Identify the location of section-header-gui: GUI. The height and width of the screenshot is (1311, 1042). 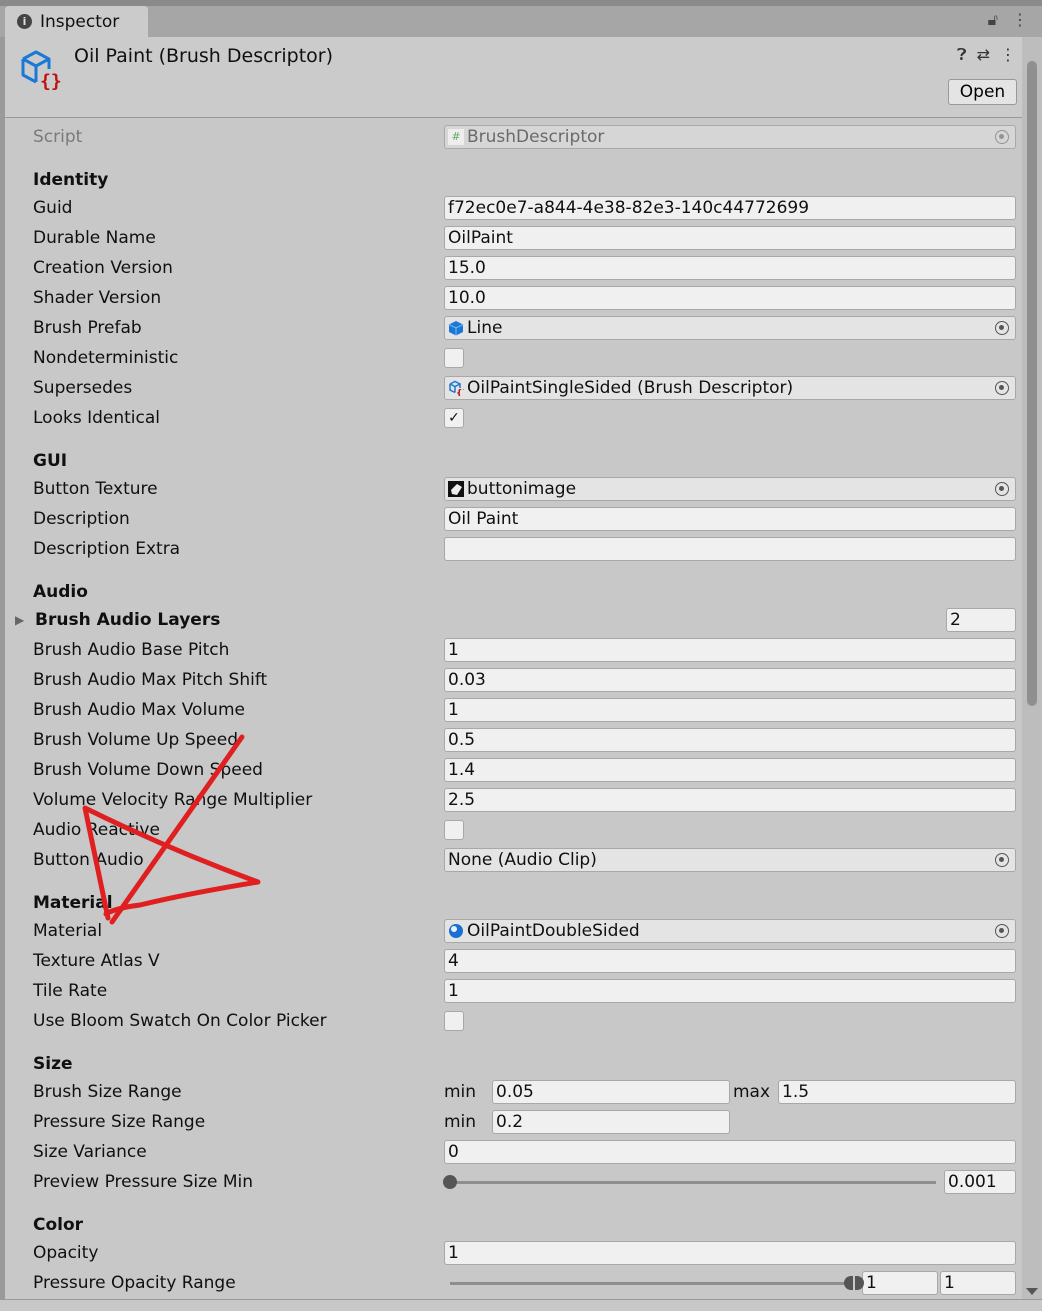
(513, 461).